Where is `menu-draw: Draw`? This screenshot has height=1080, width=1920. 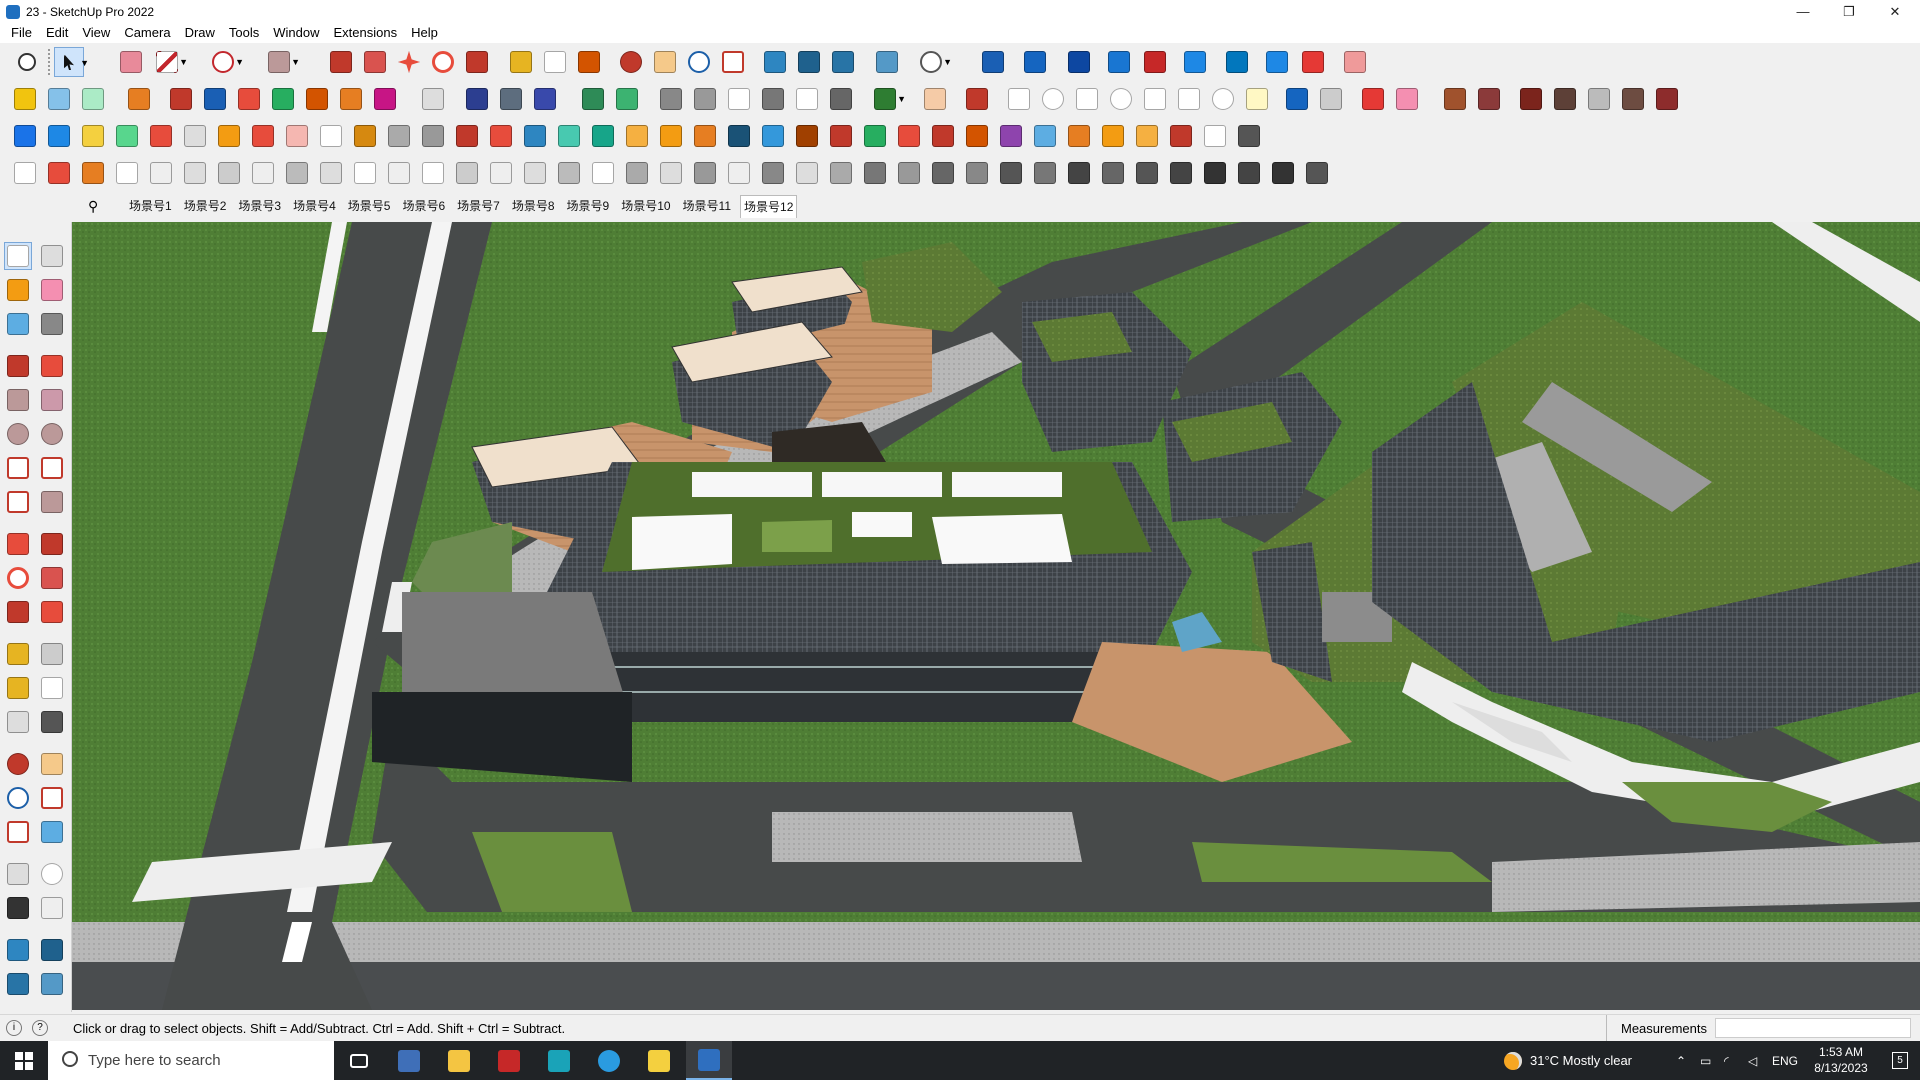 menu-draw: Draw is located at coordinates (200, 33).